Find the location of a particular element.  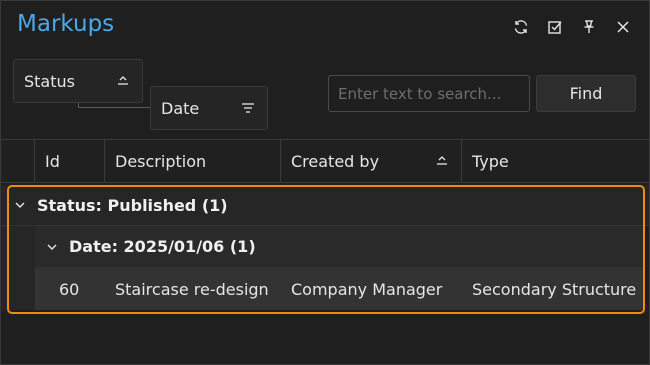

group-indent-gutter is located at coordinates (18, 268).